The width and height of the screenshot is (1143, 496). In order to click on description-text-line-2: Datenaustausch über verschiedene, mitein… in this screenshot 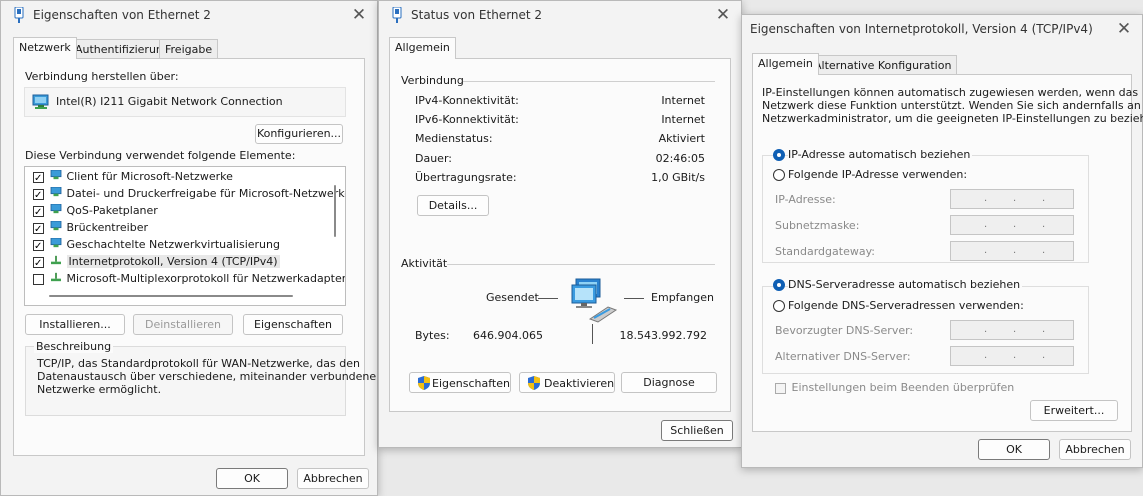, I will do `click(207, 376)`.